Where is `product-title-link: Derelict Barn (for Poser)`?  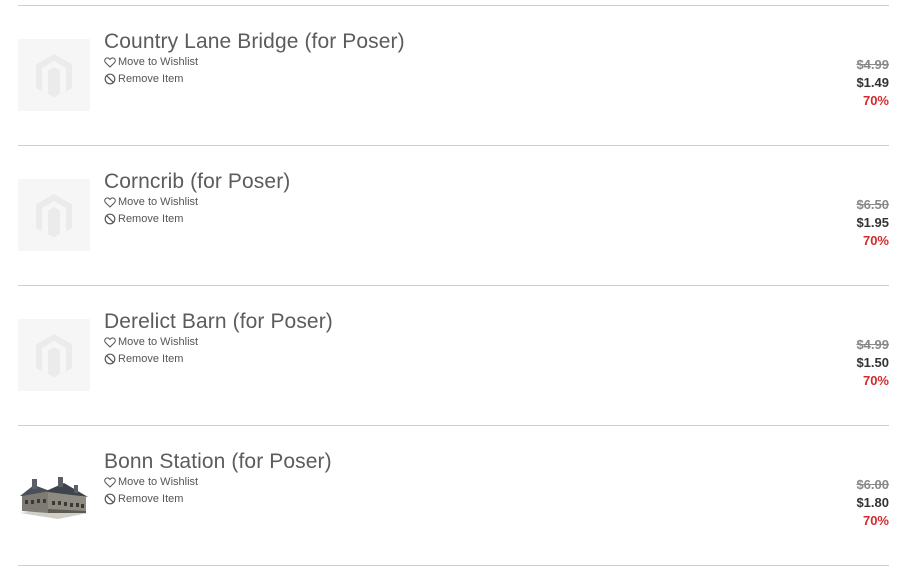 product-title-link: Derelict Barn (for Poser) is located at coordinates (218, 322).